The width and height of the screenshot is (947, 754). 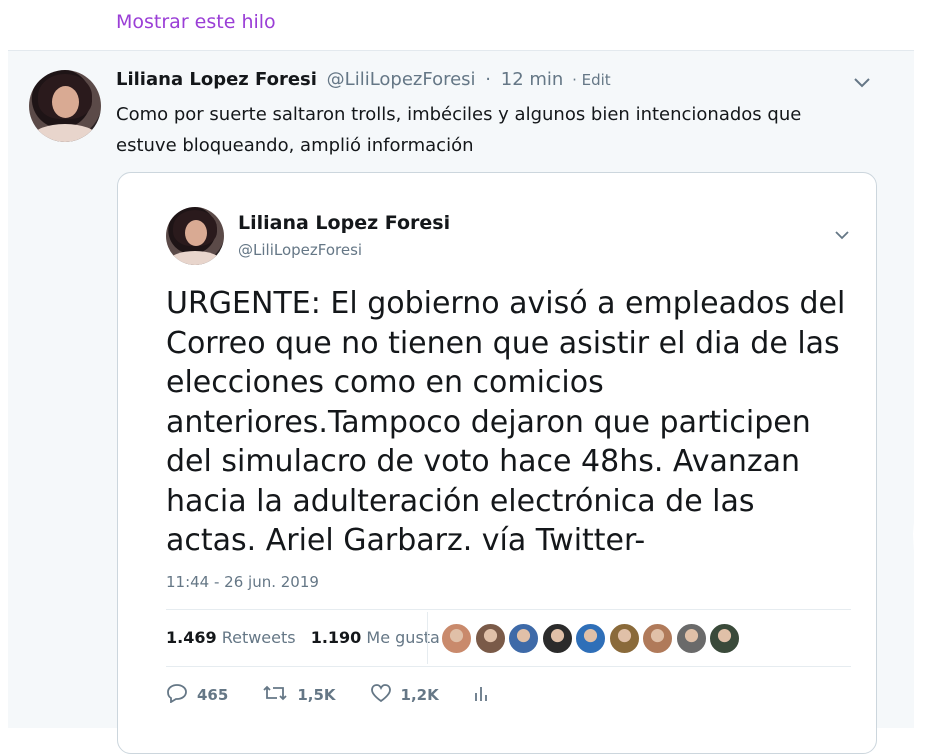 I want to click on retweet-icon, so click(x=275, y=695).